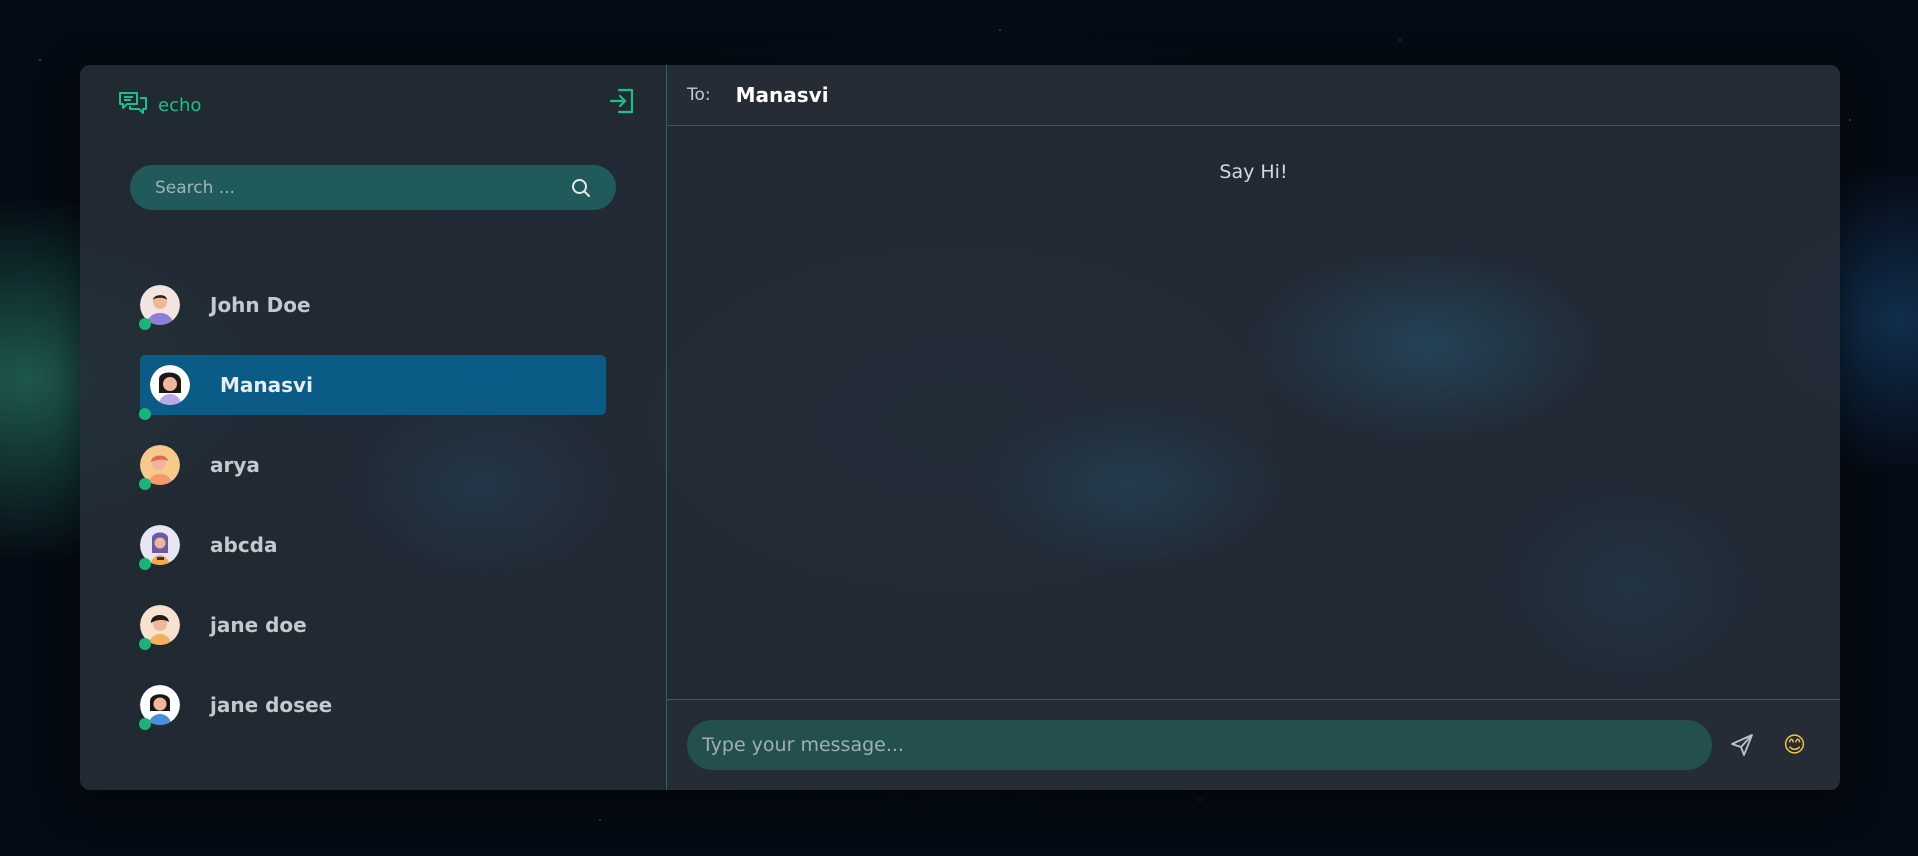 The height and width of the screenshot is (856, 1918). What do you see at coordinates (244, 545) in the screenshot?
I see `contact-name: abcda` at bounding box center [244, 545].